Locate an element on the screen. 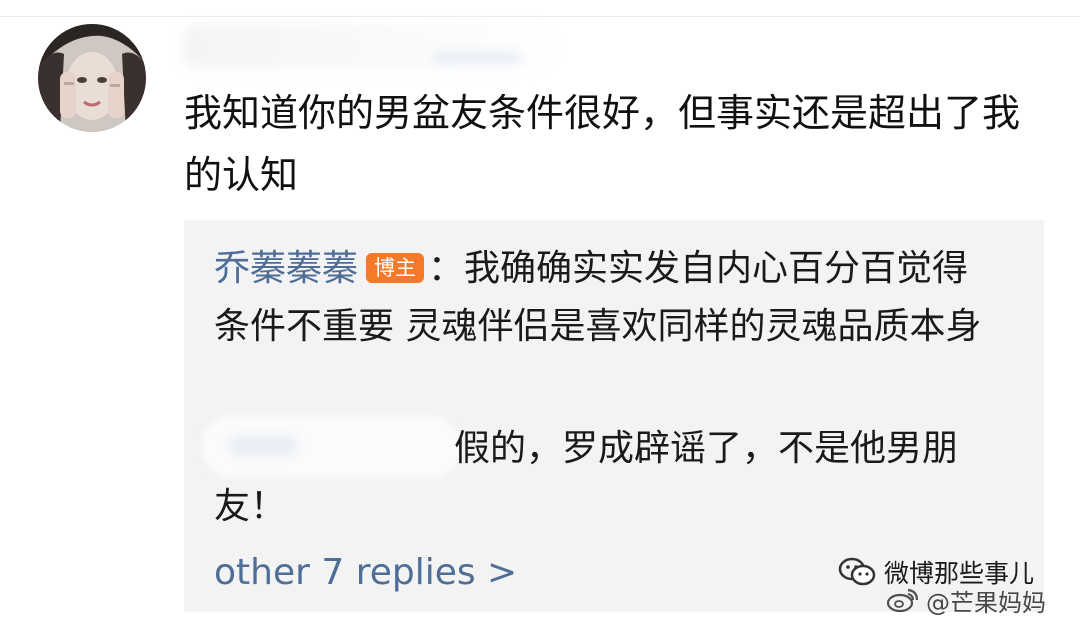 The image size is (1080, 620). reply-item: 假的，罗成辟谣了，不是他男朋友！ is located at coordinates (609, 478).